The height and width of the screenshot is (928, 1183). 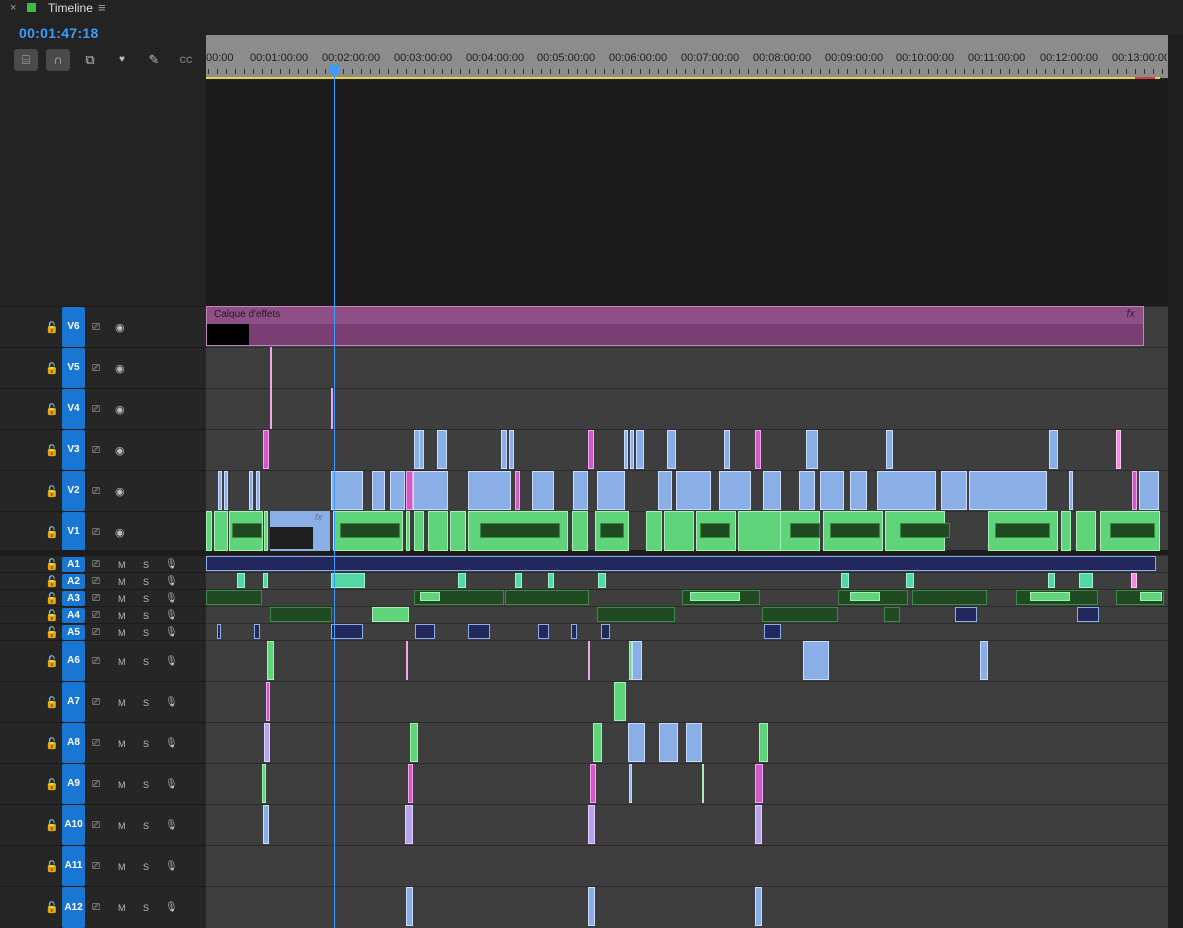 What do you see at coordinates (300, 531) in the screenshot?
I see `v1-nested-clip: fx` at bounding box center [300, 531].